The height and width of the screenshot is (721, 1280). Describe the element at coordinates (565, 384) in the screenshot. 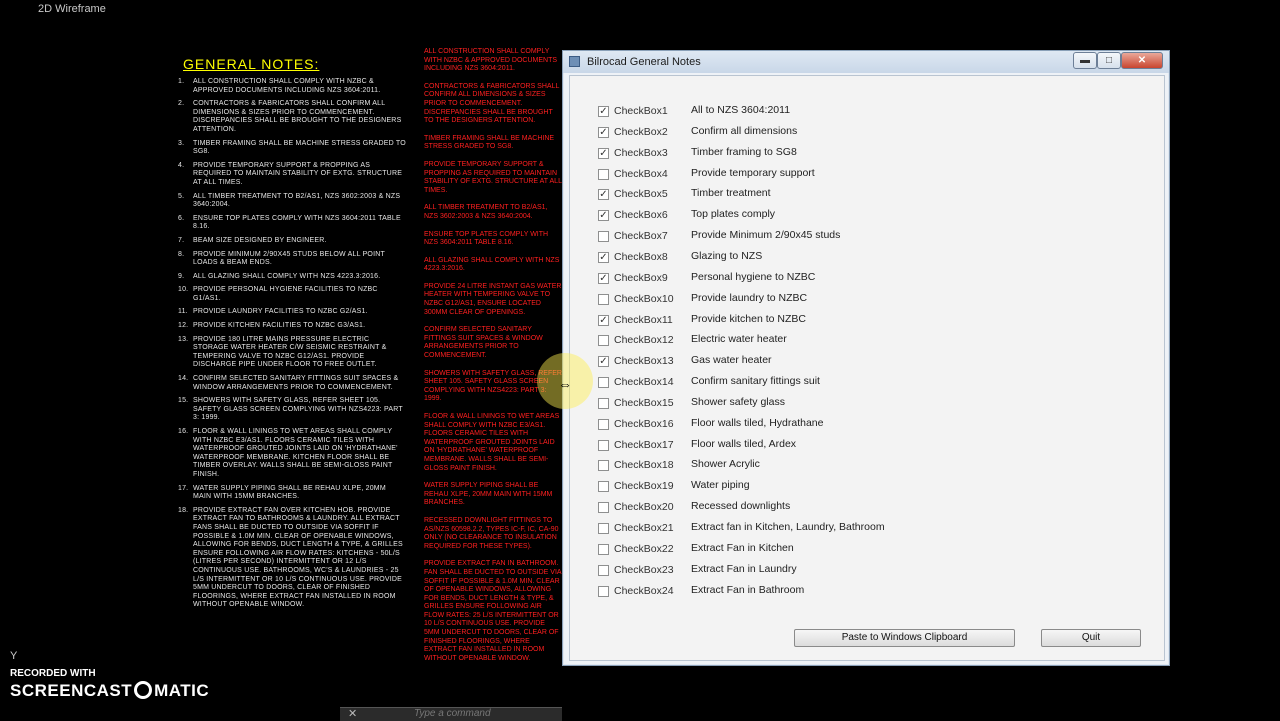

I see `resize-cursor-icon: ⇔` at that location.